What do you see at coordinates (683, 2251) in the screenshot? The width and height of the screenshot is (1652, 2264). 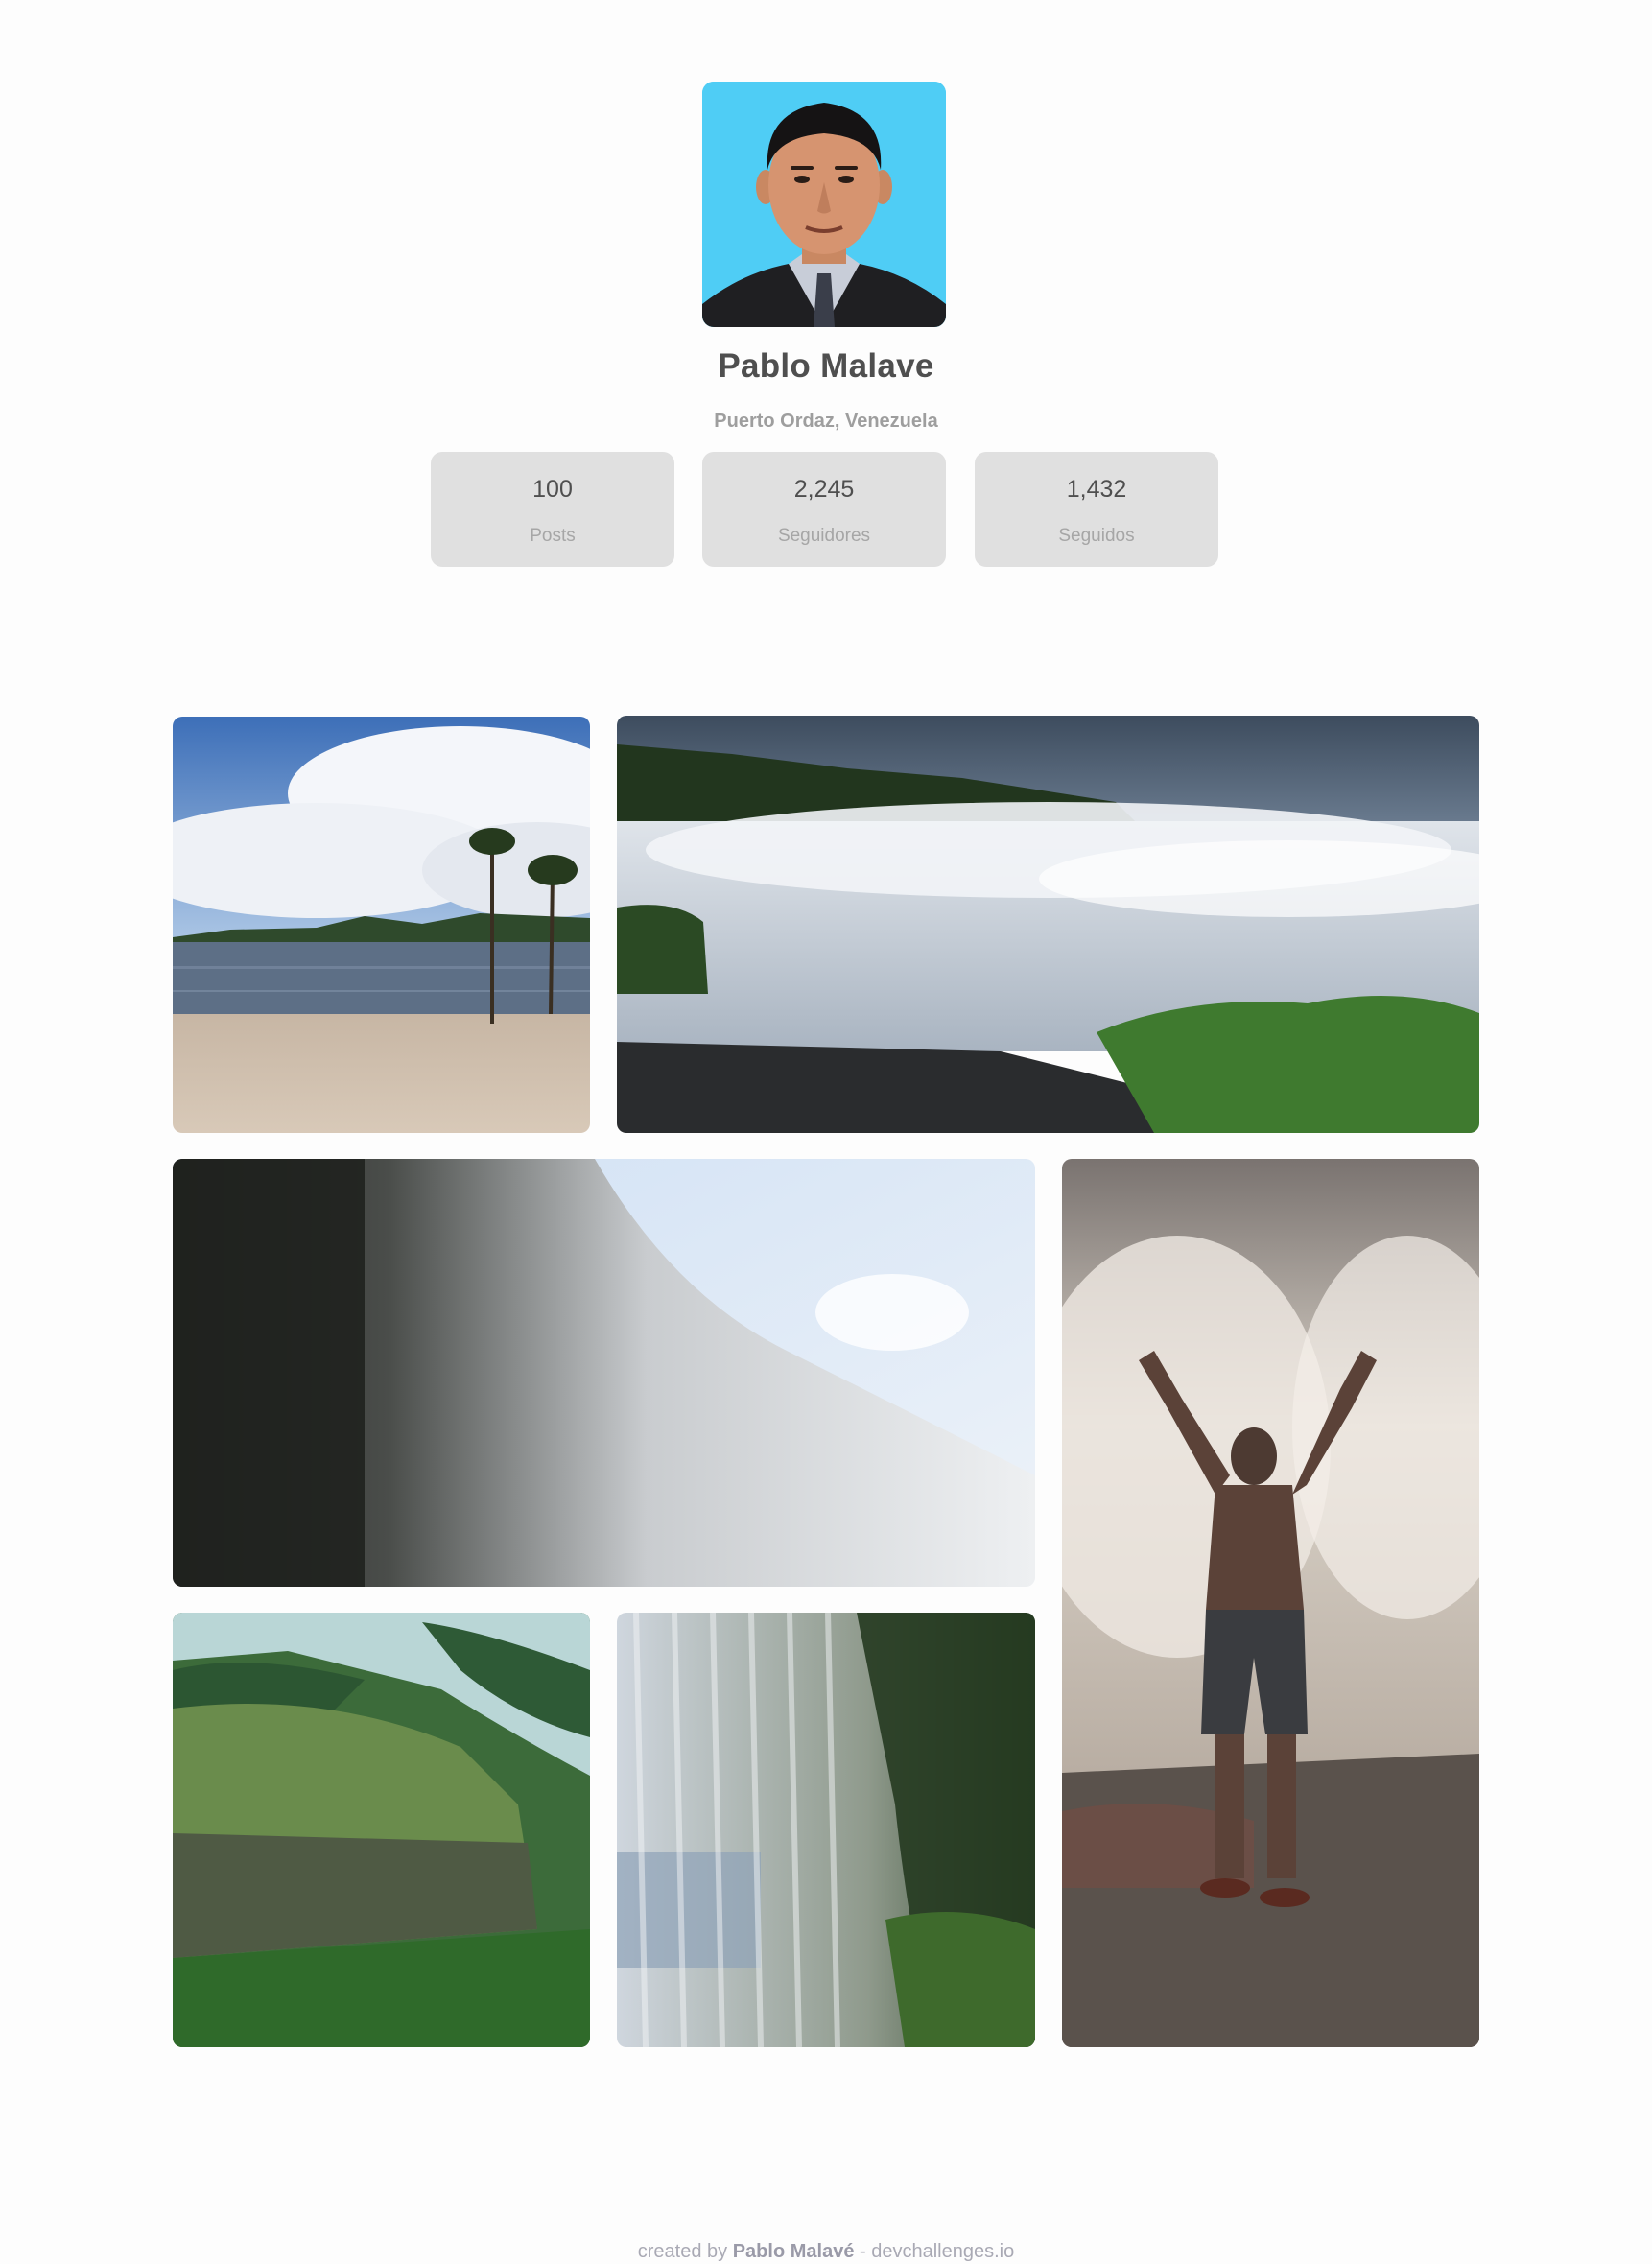 I see `footer-prefix: created by` at bounding box center [683, 2251].